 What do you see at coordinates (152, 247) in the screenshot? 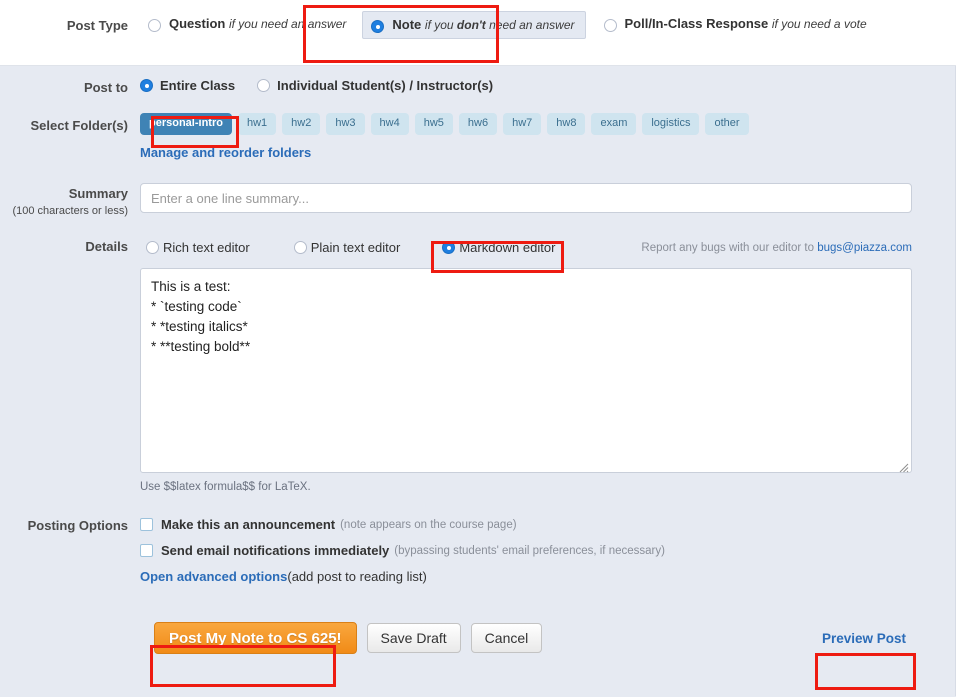
I see `radio-rich-text-icon` at bounding box center [152, 247].